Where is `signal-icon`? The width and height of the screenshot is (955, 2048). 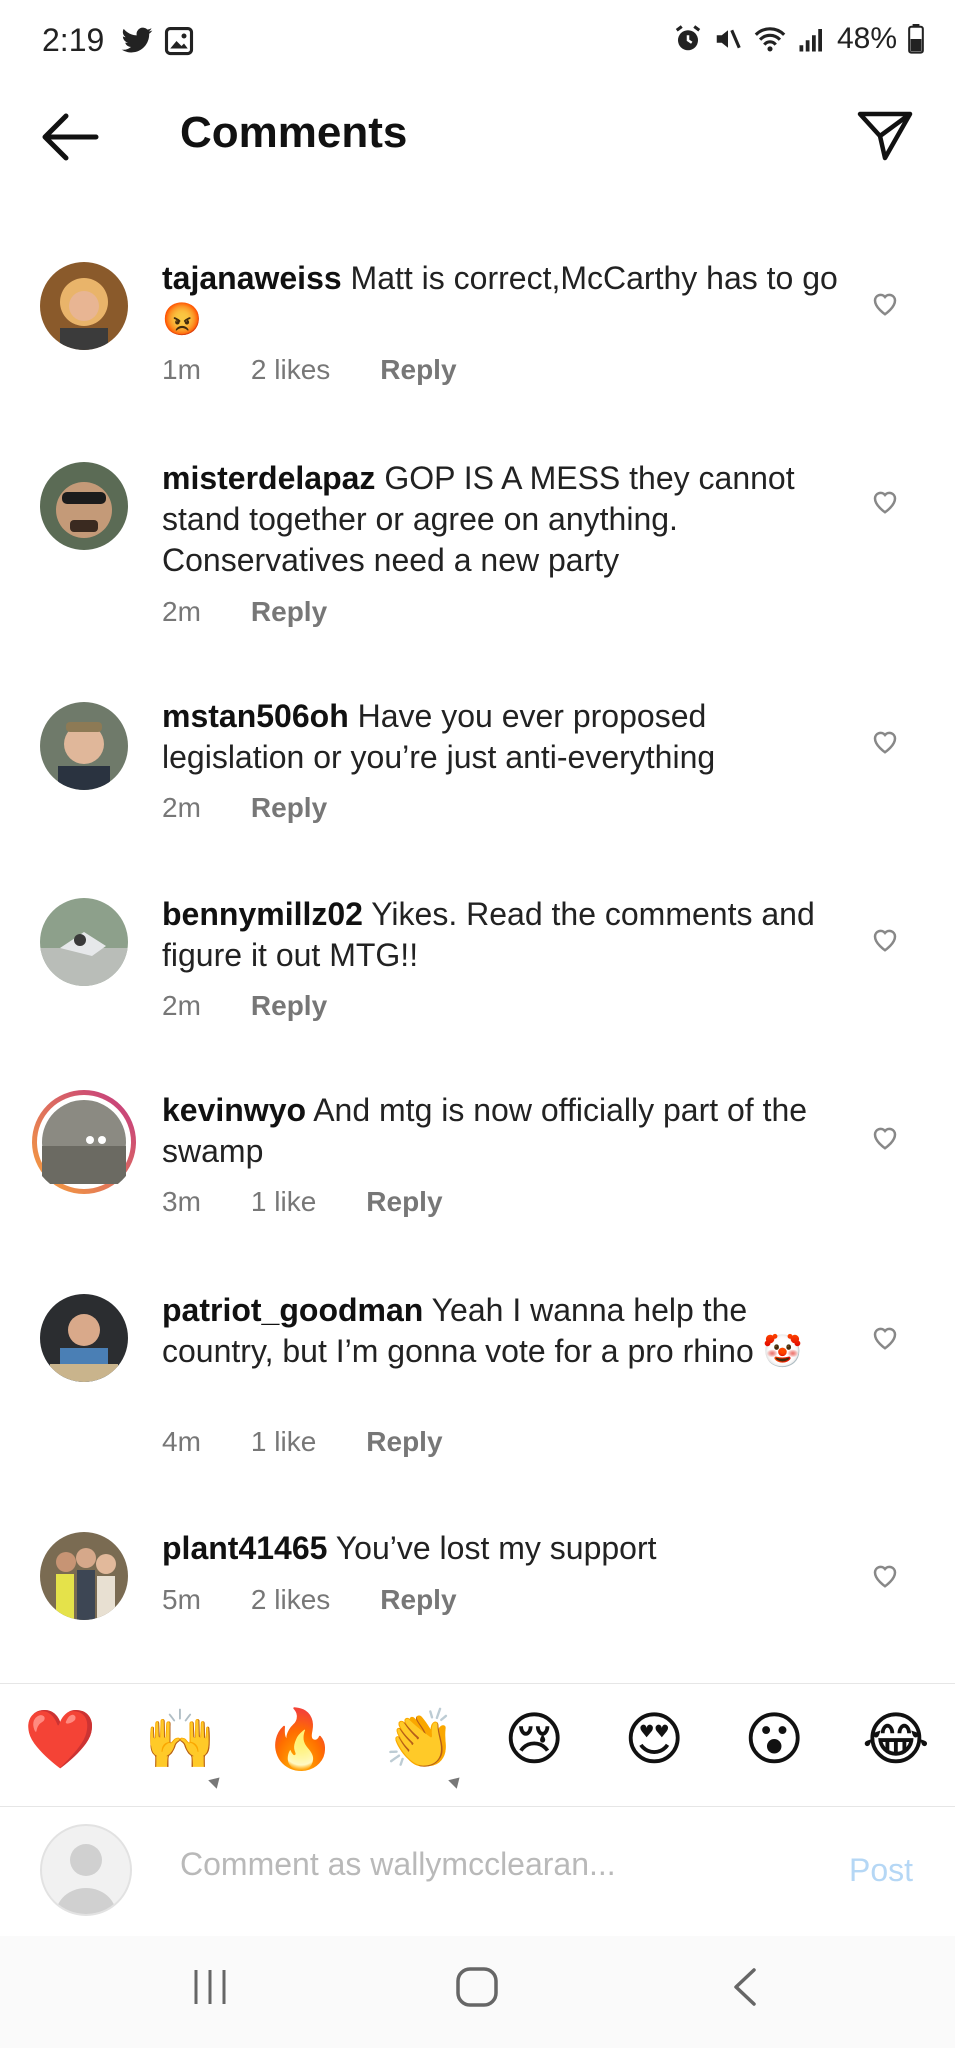 signal-icon is located at coordinates (810, 40).